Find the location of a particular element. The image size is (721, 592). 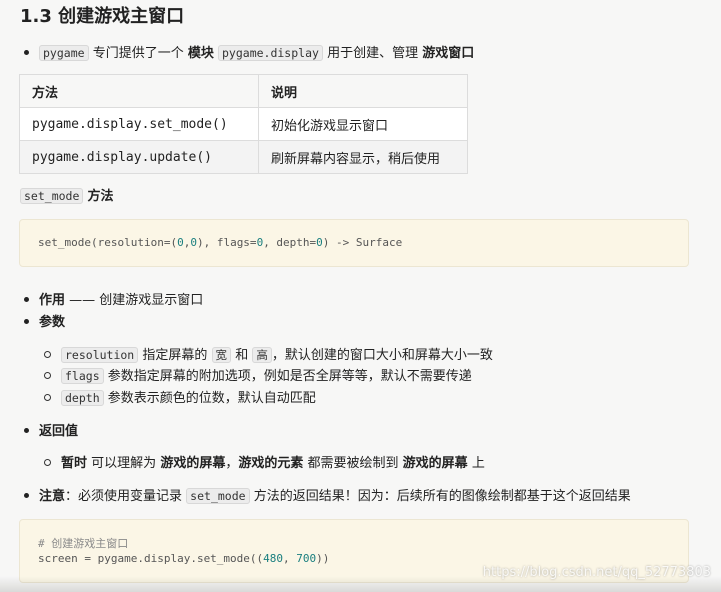

bold-text: 方法 is located at coordinates (100, 196).